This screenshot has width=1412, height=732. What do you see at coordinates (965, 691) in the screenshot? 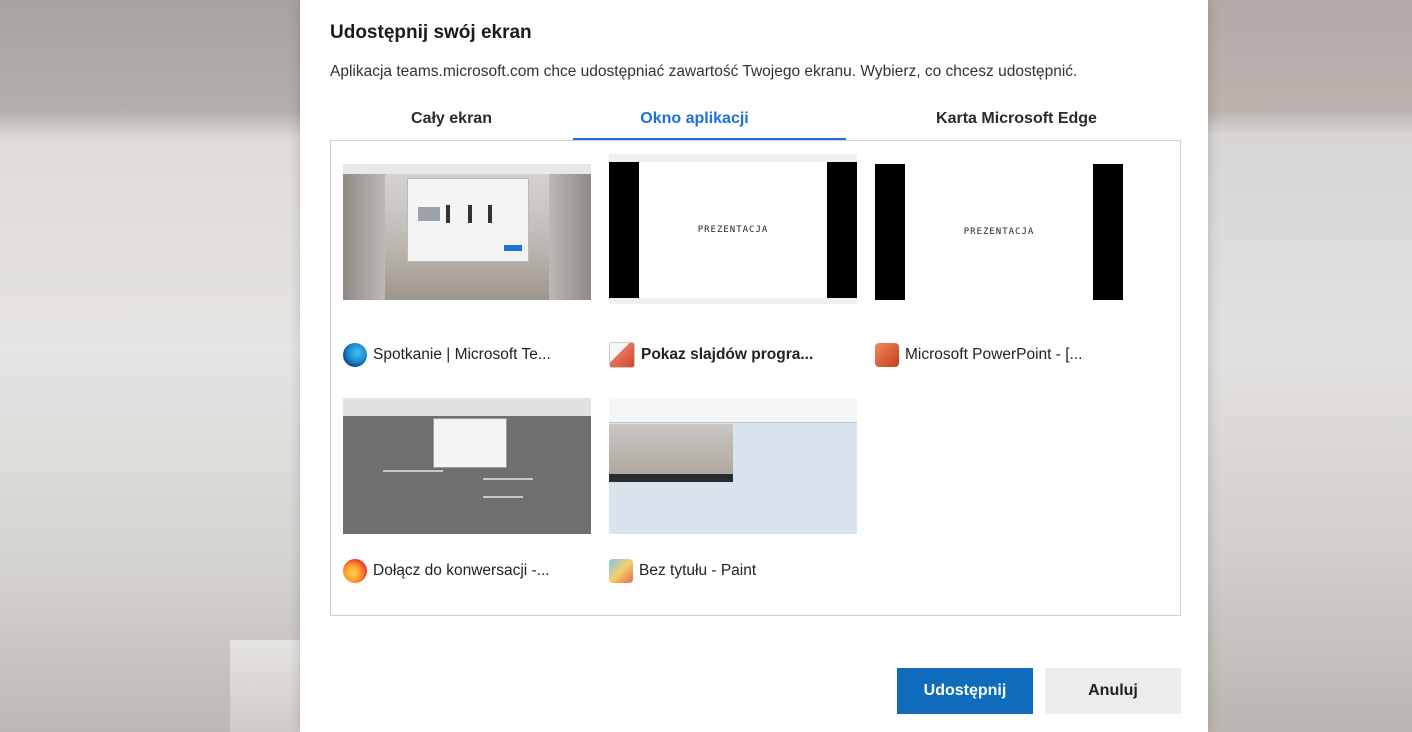
I see `share-button: Udostępnij` at bounding box center [965, 691].